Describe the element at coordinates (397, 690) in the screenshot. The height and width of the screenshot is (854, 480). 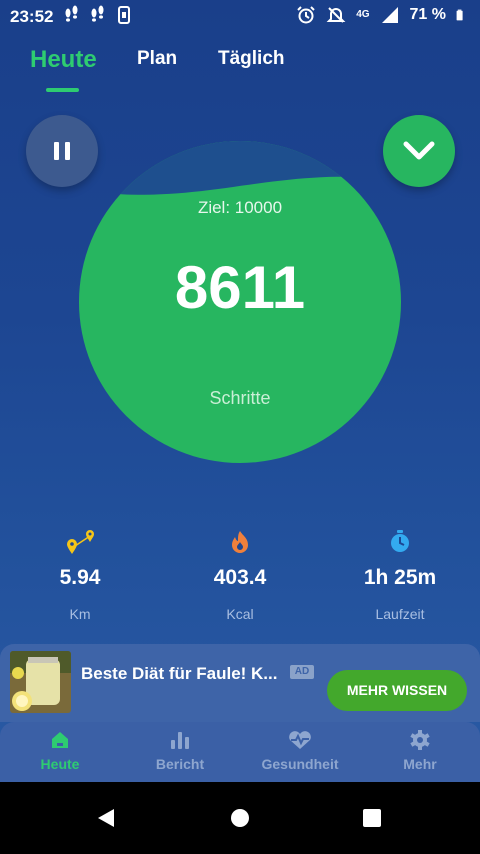
I see `ad-cta-button: MEHR WISSEN` at that location.